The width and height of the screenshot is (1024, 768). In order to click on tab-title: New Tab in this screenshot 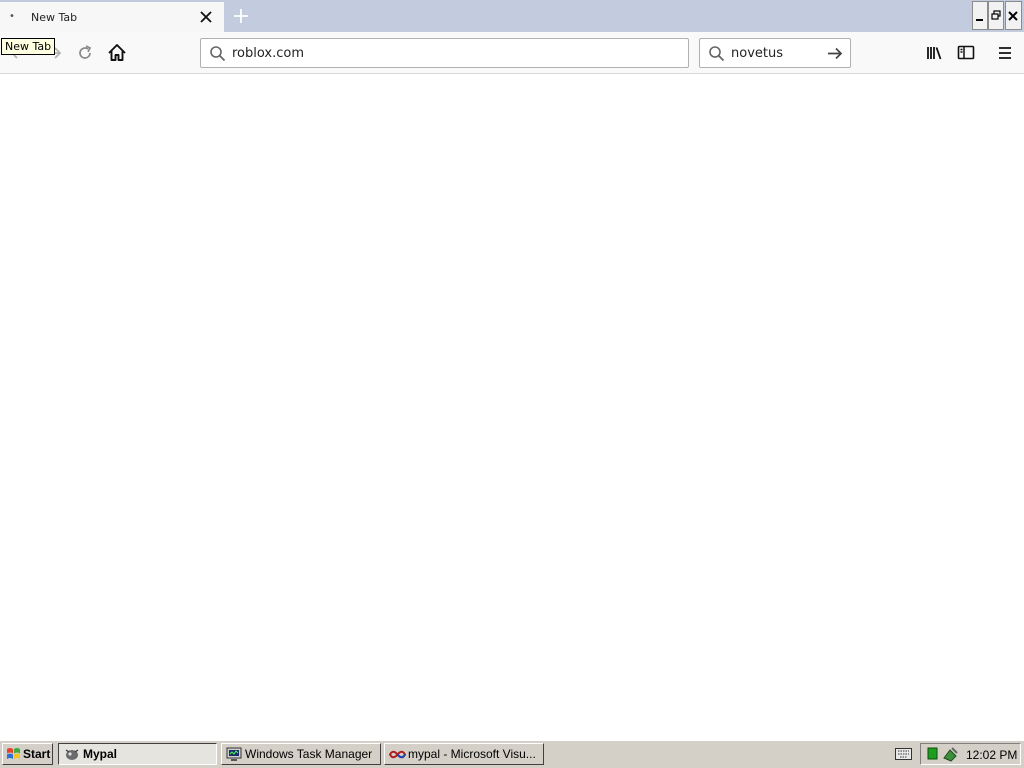, I will do `click(54, 17)`.